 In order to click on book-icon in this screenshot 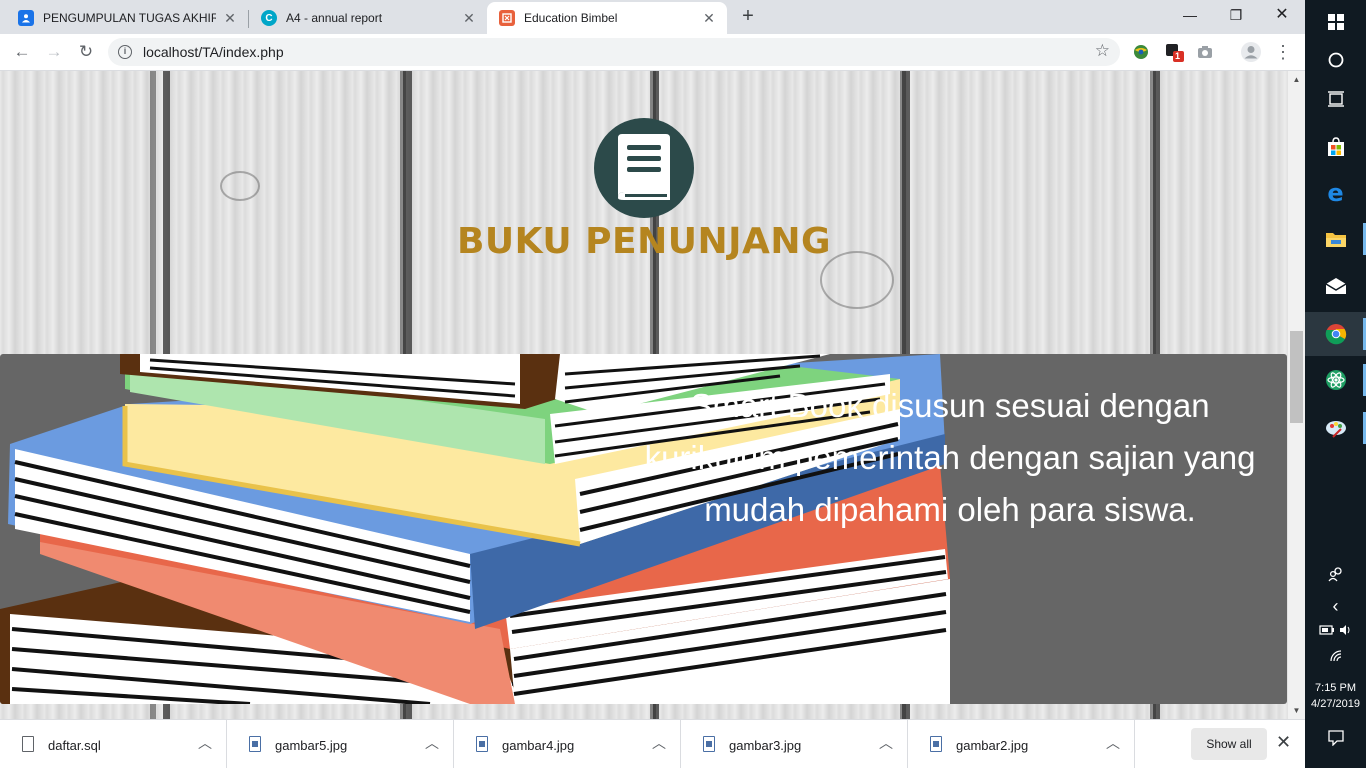, I will do `click(644, 167)`.